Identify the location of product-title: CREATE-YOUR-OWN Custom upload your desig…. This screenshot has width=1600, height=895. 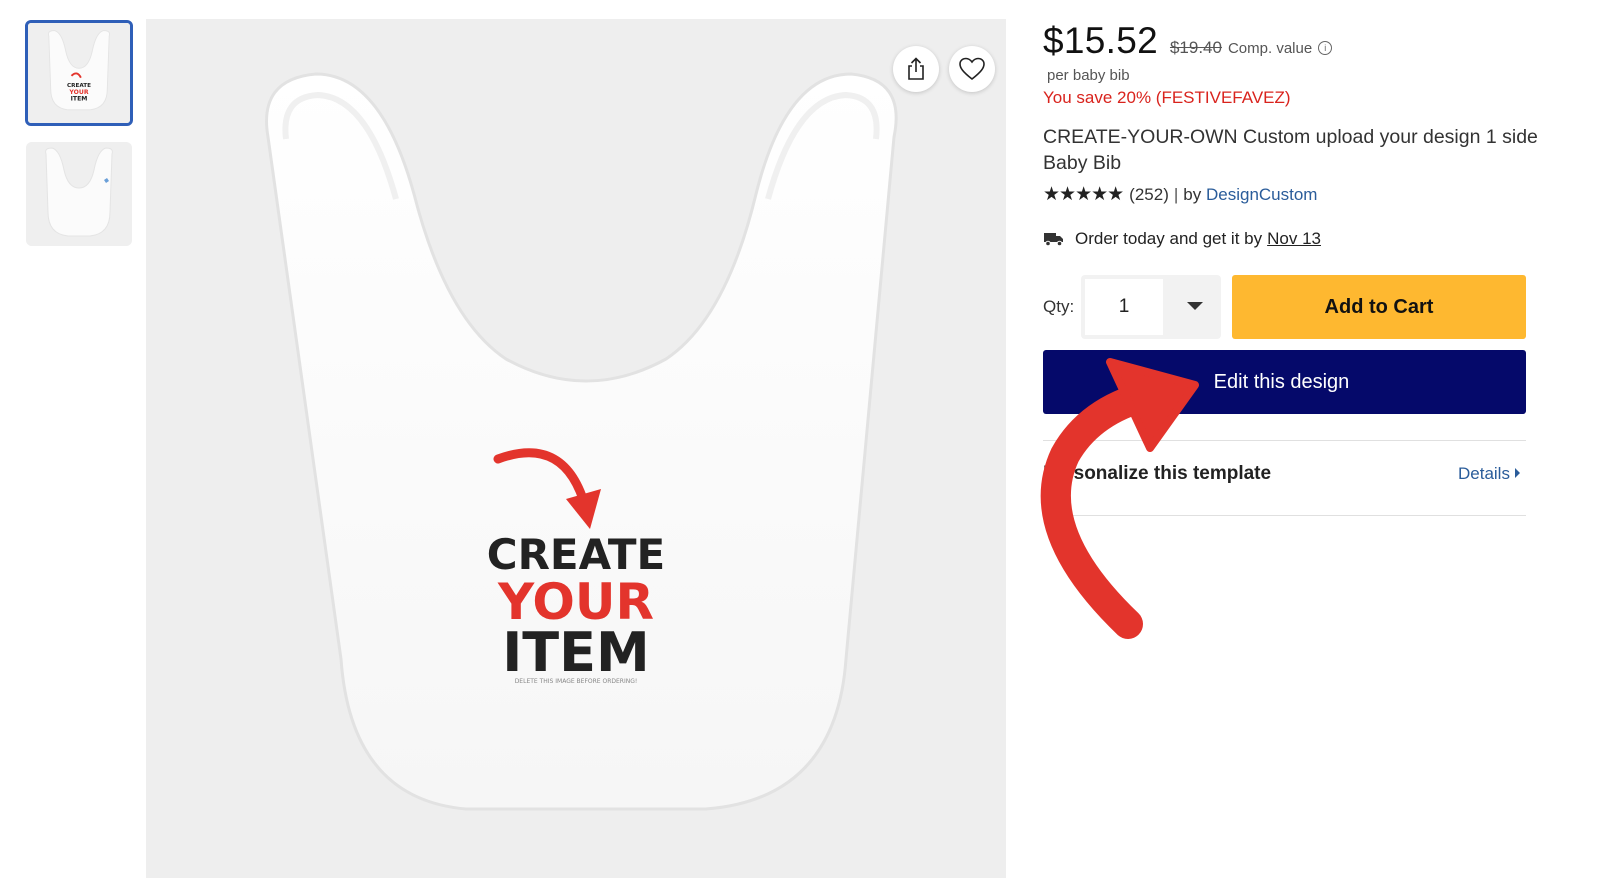
(1290, 150).